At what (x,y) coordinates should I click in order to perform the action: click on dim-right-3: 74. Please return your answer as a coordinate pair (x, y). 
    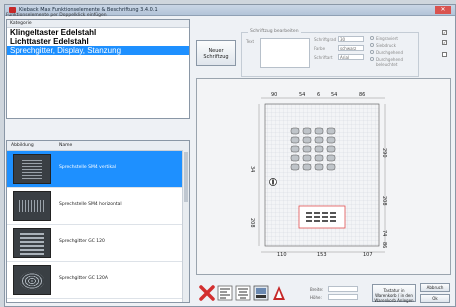
    Looking at the image, I should click on (384, 233).